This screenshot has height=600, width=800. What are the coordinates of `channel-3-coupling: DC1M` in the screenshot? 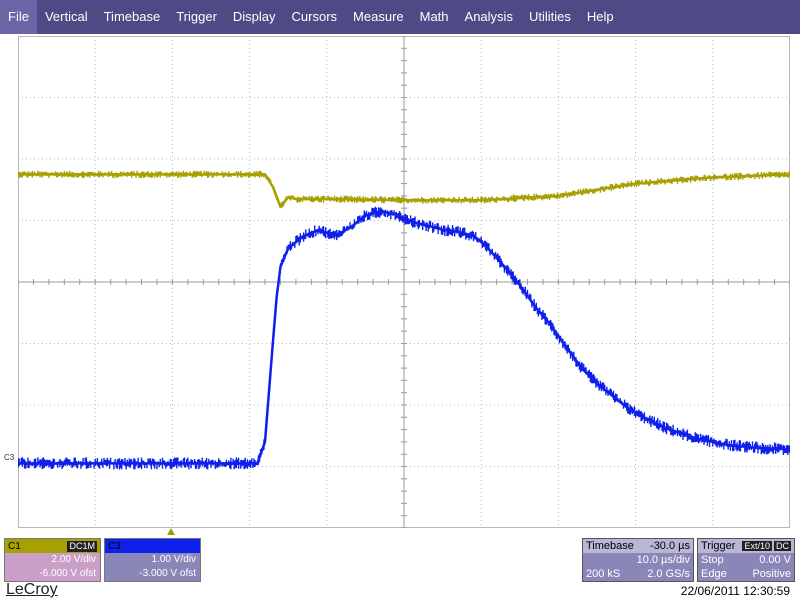 It's located at (182, 546).